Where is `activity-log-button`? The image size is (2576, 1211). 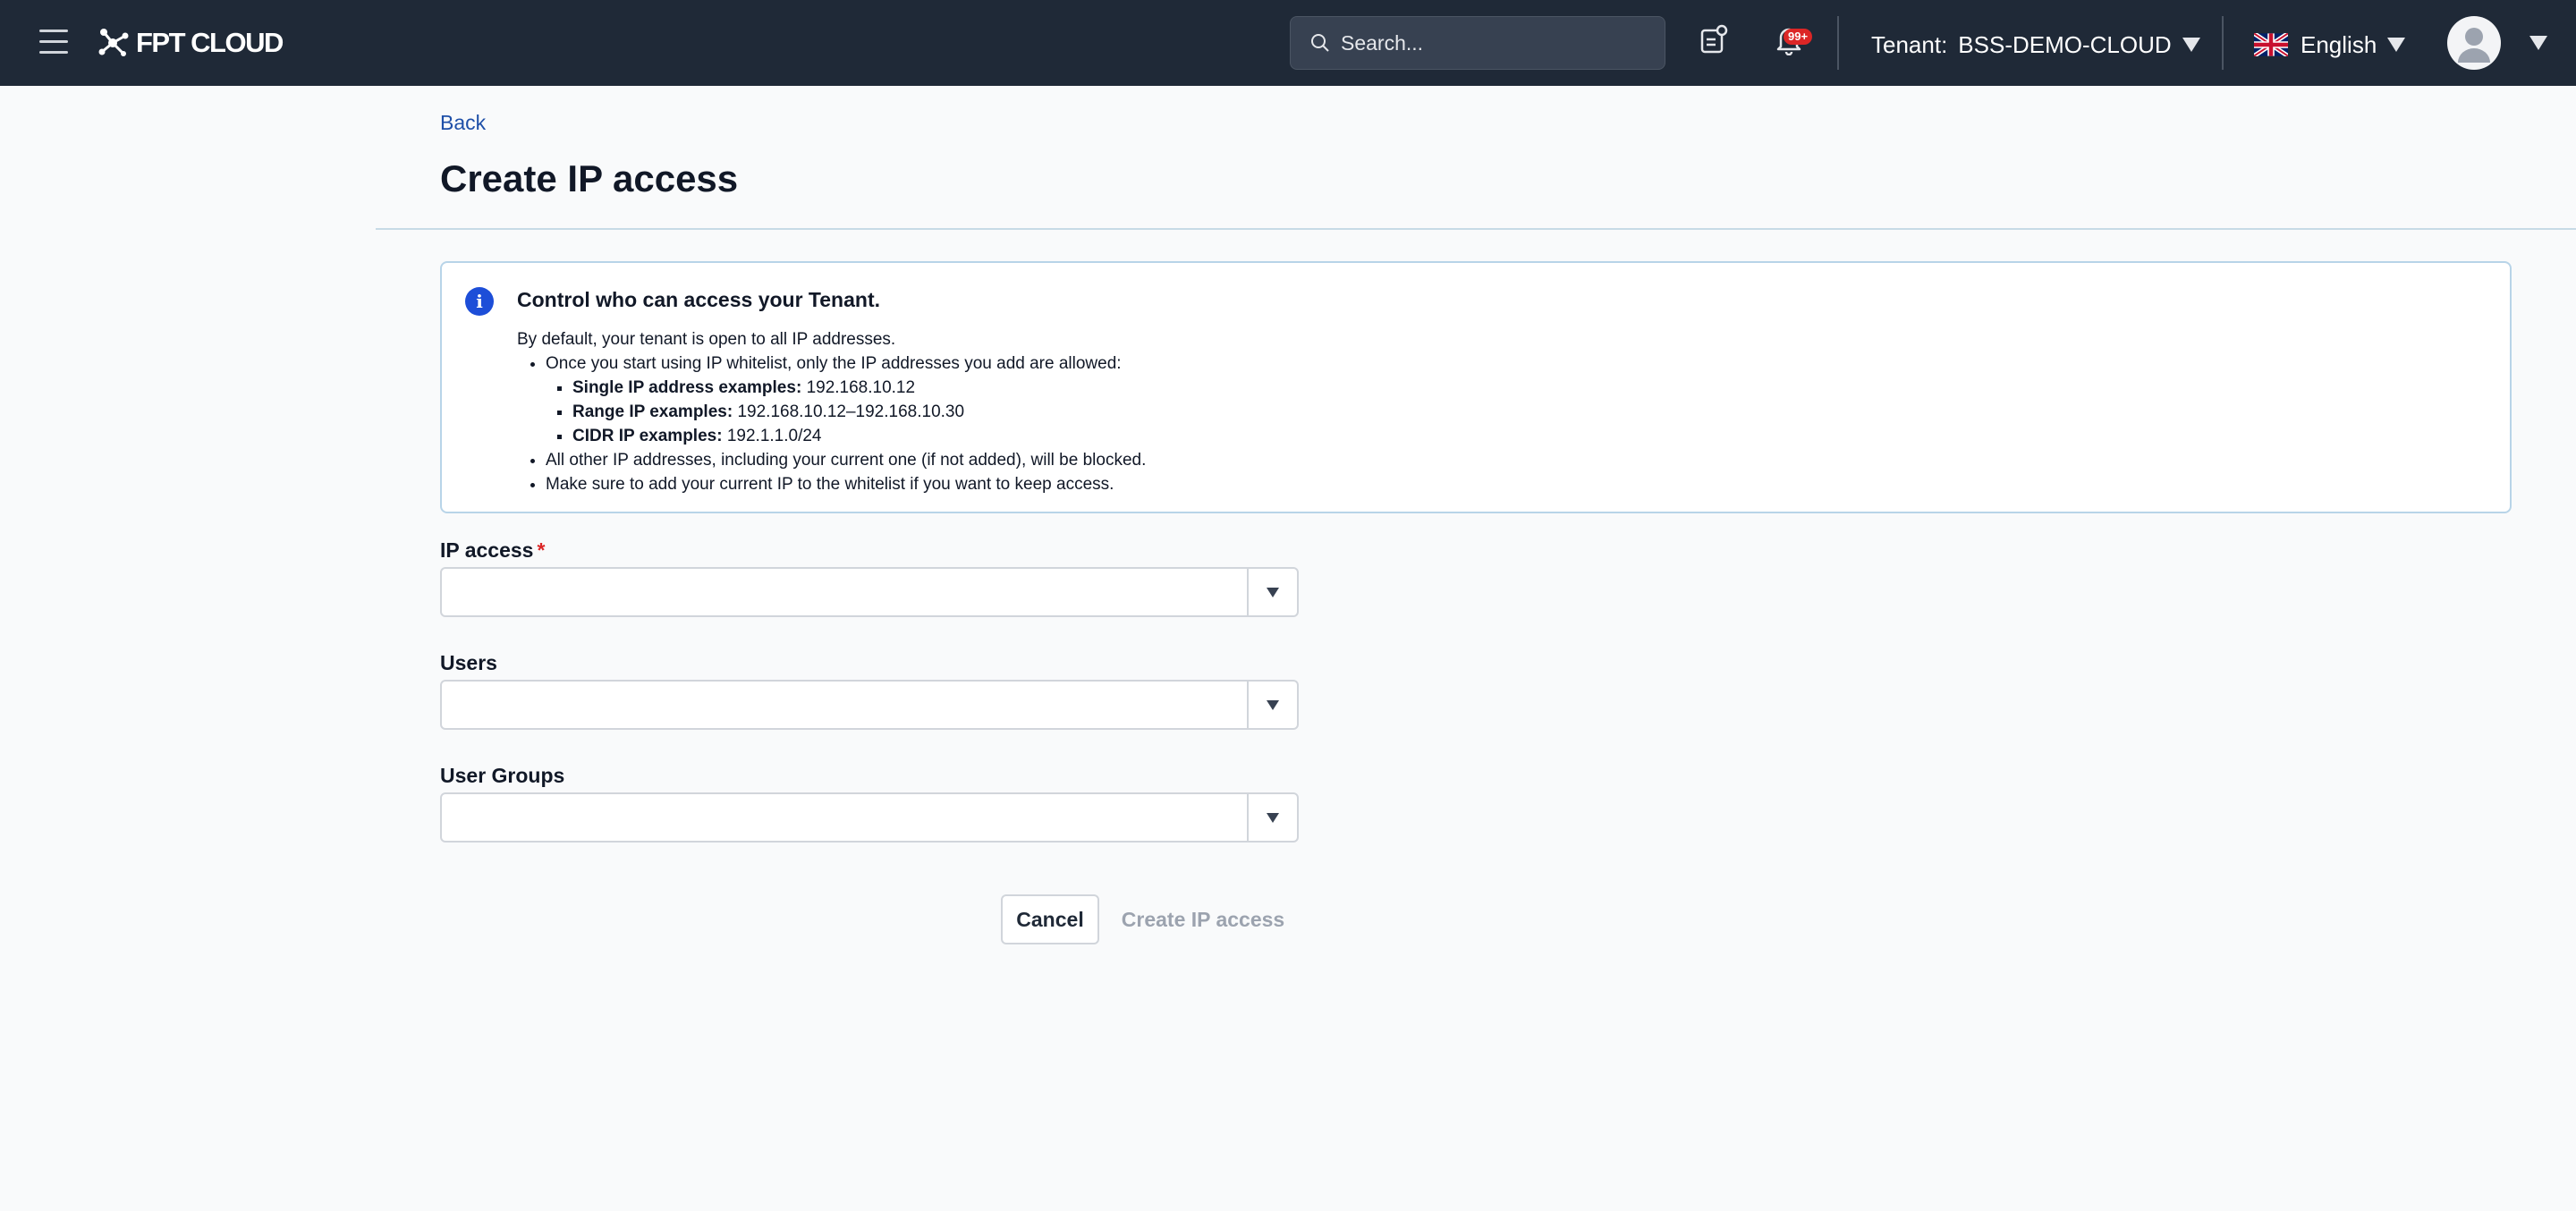 activity-log-button is located at coordinates (1717, 43).